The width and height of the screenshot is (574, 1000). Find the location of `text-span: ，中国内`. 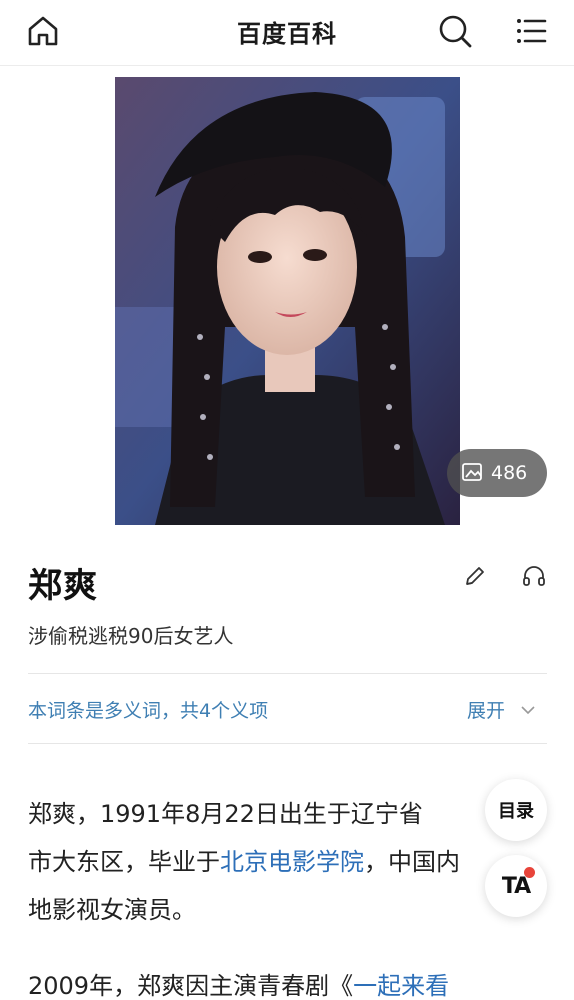

text-span: ，中国内 is located at coordinates (412, 862).